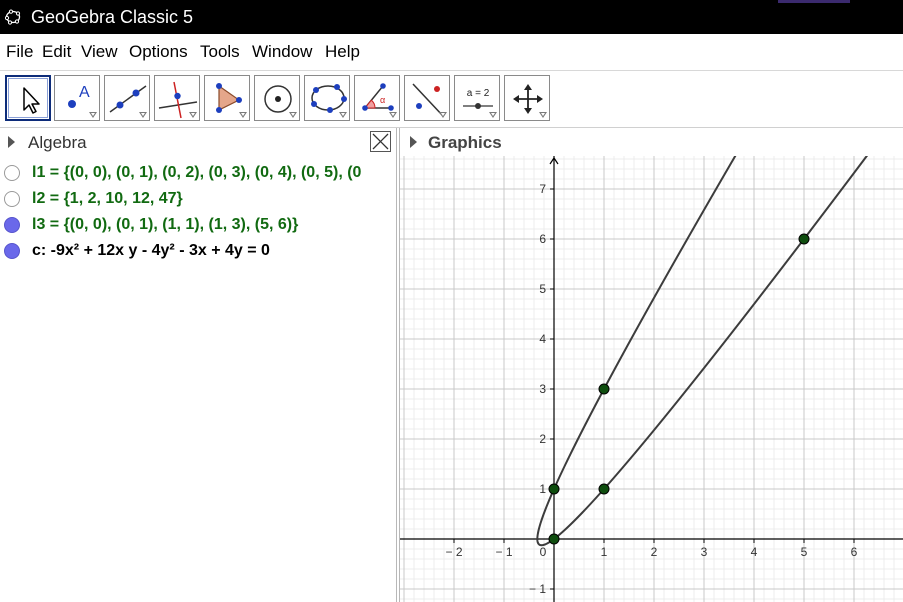  Describe the element at coordinates (451, 17) in the screenshot. I see `title-bar: GeoGebra Classic 5` at that location.